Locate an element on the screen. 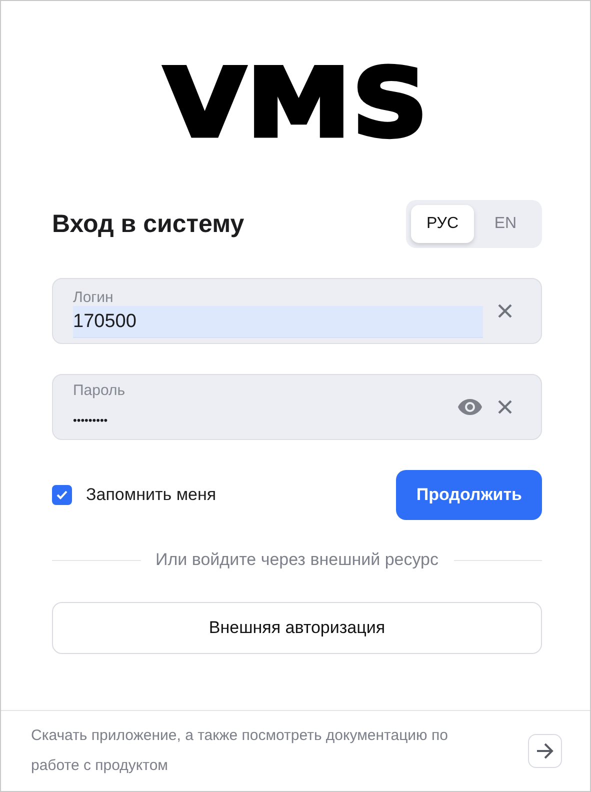  checkbox-label: Запомнить меня is located at coordinates (151, 495).